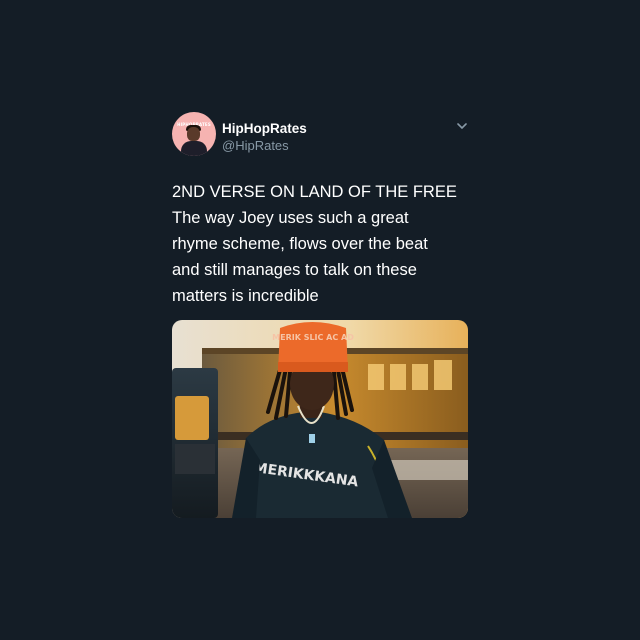 This screenshot has width=640, height=640. Describe the element at coordinates (194, 148) in the screenshot. I see `avatar-body` at that location.